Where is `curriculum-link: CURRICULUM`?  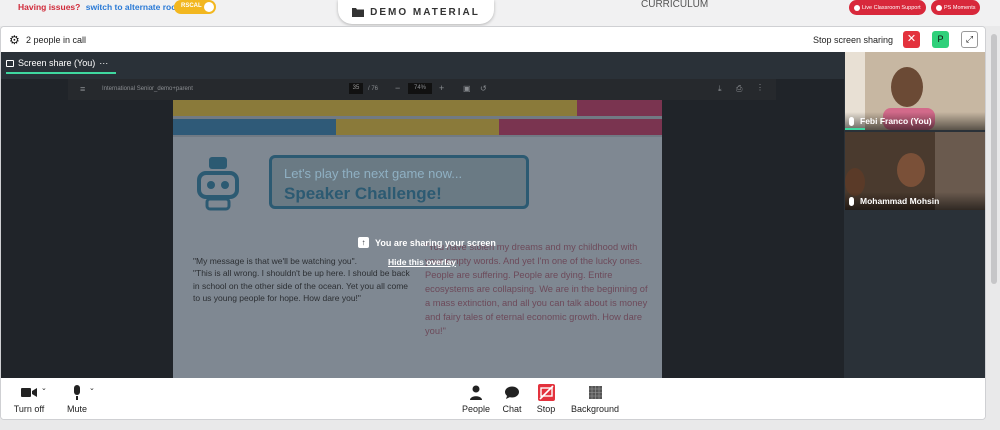
curriculum-link: CURRICULUM is located at coordinates (674, 5).